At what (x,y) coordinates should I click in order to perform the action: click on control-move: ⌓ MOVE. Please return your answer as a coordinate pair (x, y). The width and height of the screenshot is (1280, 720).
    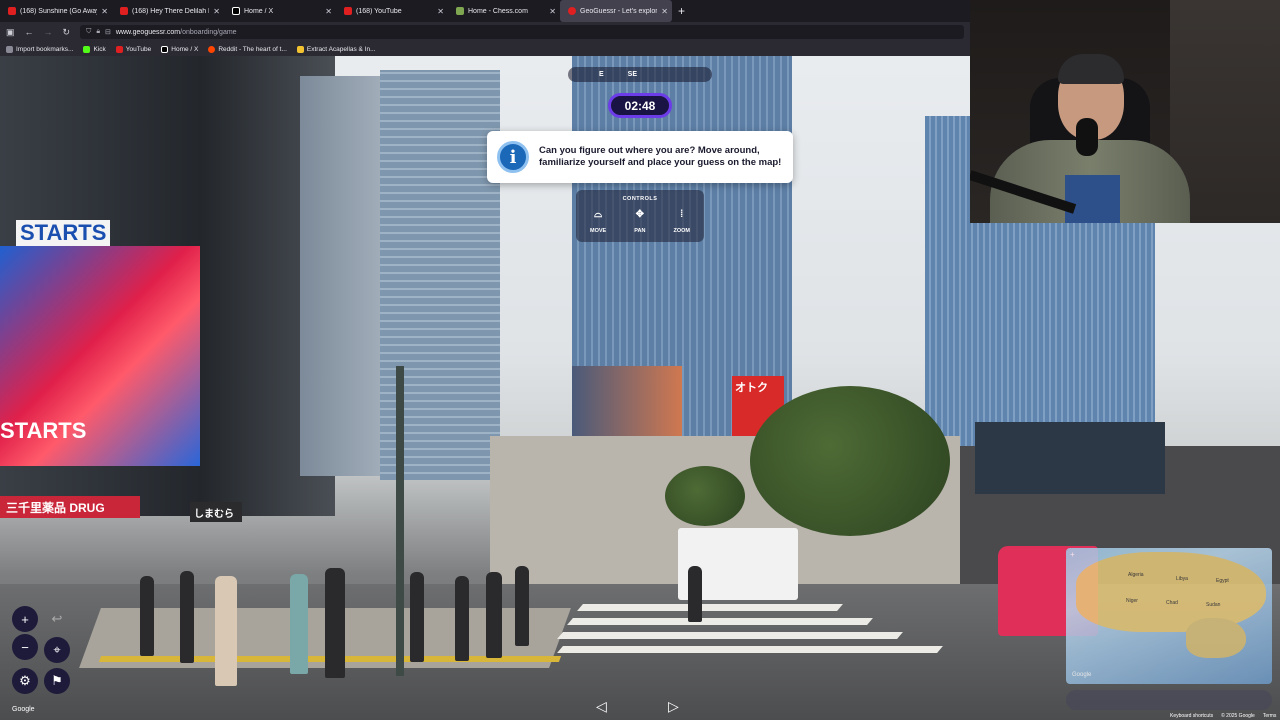
    Looking at the image, I should click on (598, 222).